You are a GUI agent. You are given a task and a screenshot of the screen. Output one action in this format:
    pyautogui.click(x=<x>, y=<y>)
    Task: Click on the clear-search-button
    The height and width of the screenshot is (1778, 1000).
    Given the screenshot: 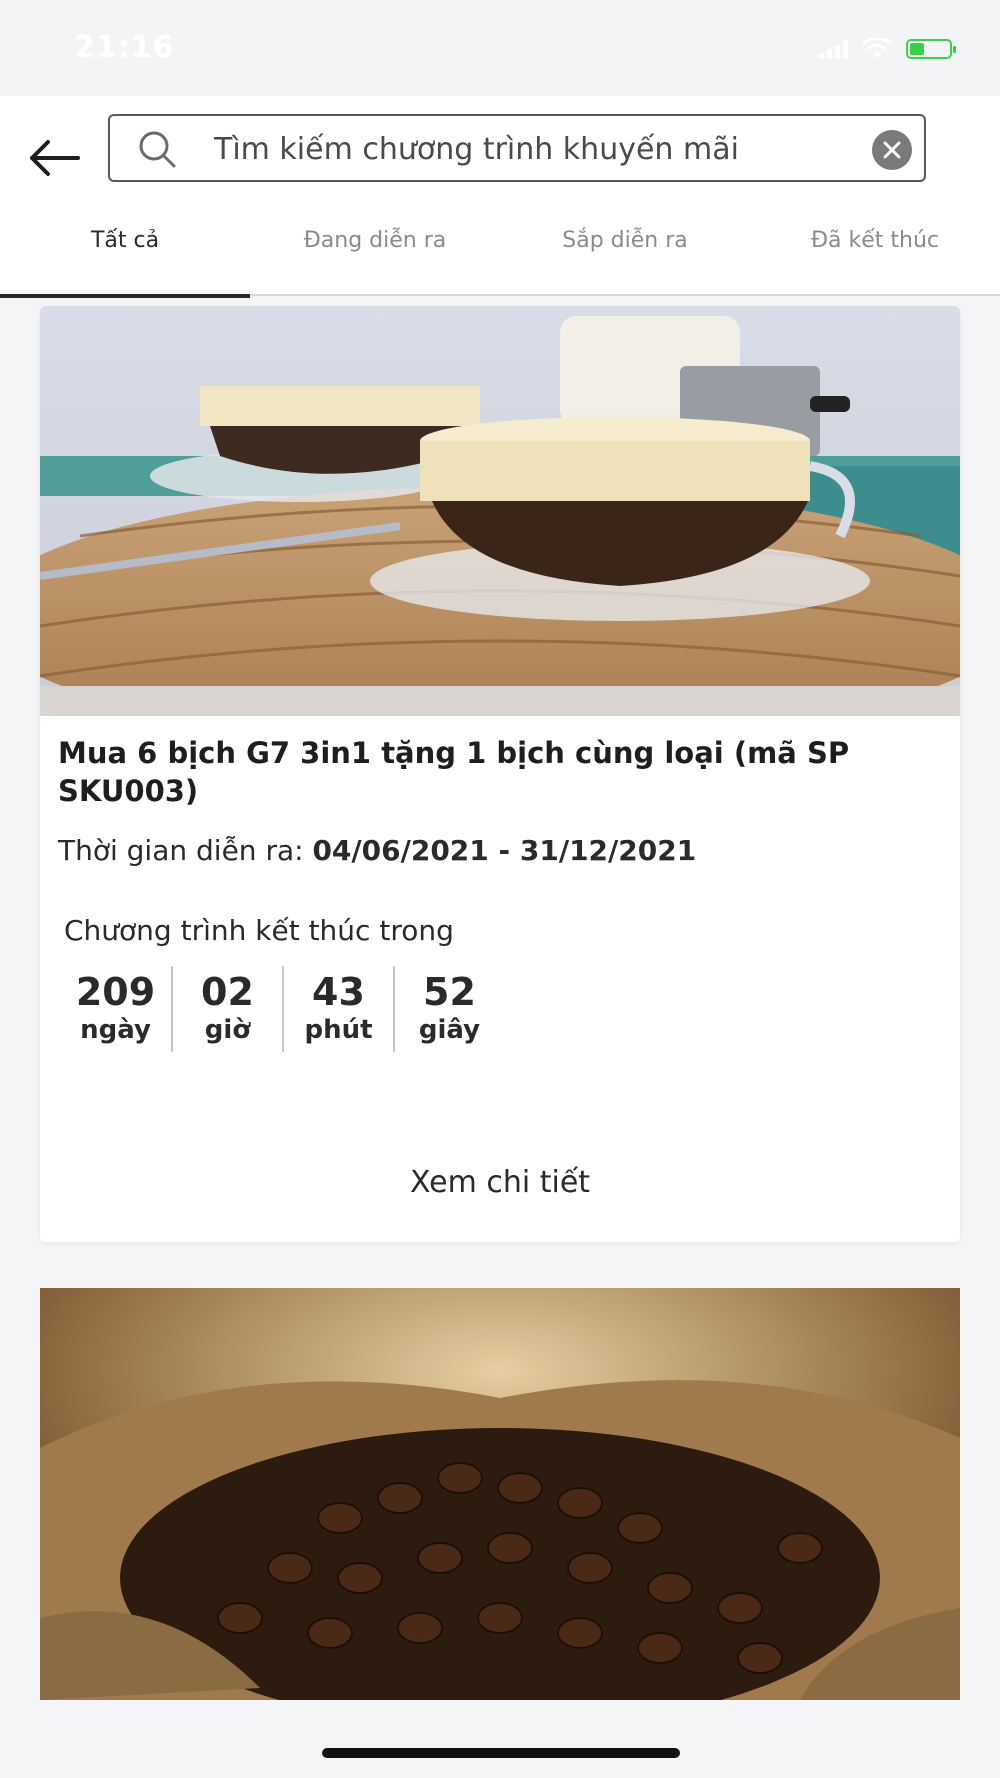 What is the action you would take?
    pyautogui.click(x=892, y=150)
    